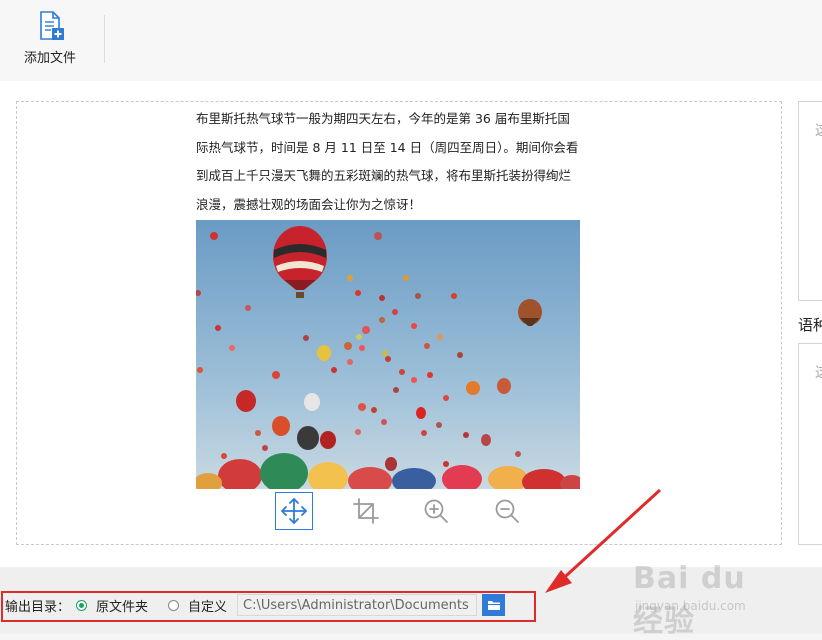 The image size is (822, 640). Describe the element at coordinates (810, 444) in the screenshot. I see `result-text-box: 这` at that location.